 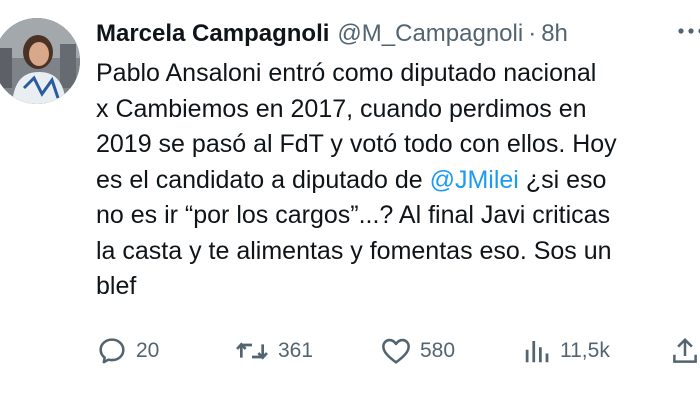 I want to click on tweet-line-4-end: ¿si eso, so click(x=562, y=179).